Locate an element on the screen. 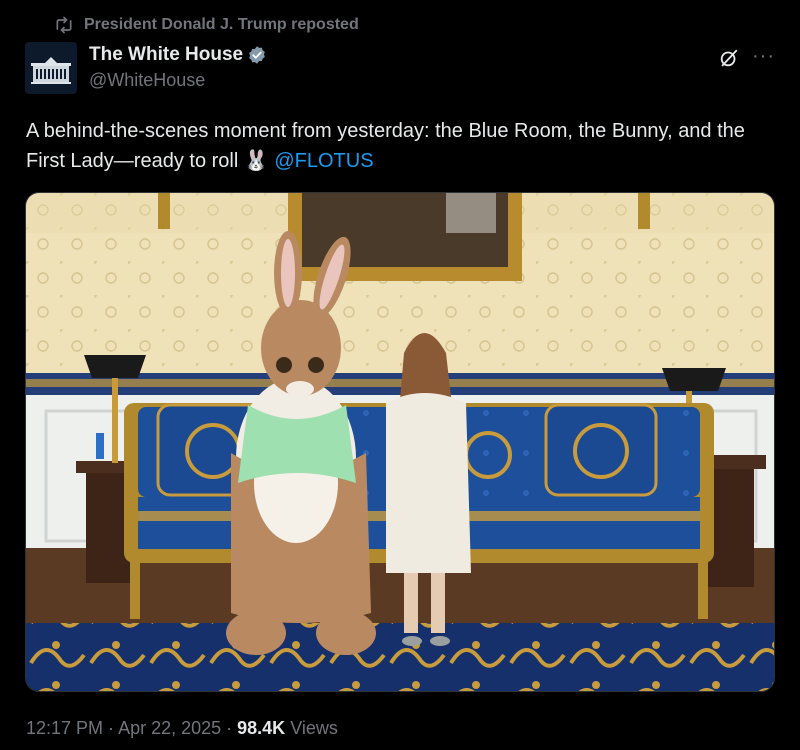 The image size is (800, 750). repost-icon is located at coordinates (64, 25).